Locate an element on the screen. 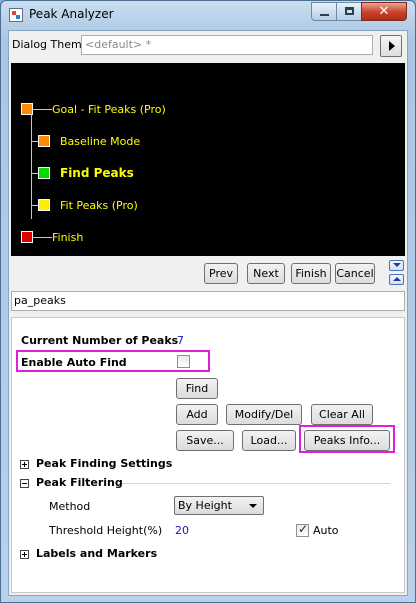  find-button: Find is located at coordinates (197, 388).